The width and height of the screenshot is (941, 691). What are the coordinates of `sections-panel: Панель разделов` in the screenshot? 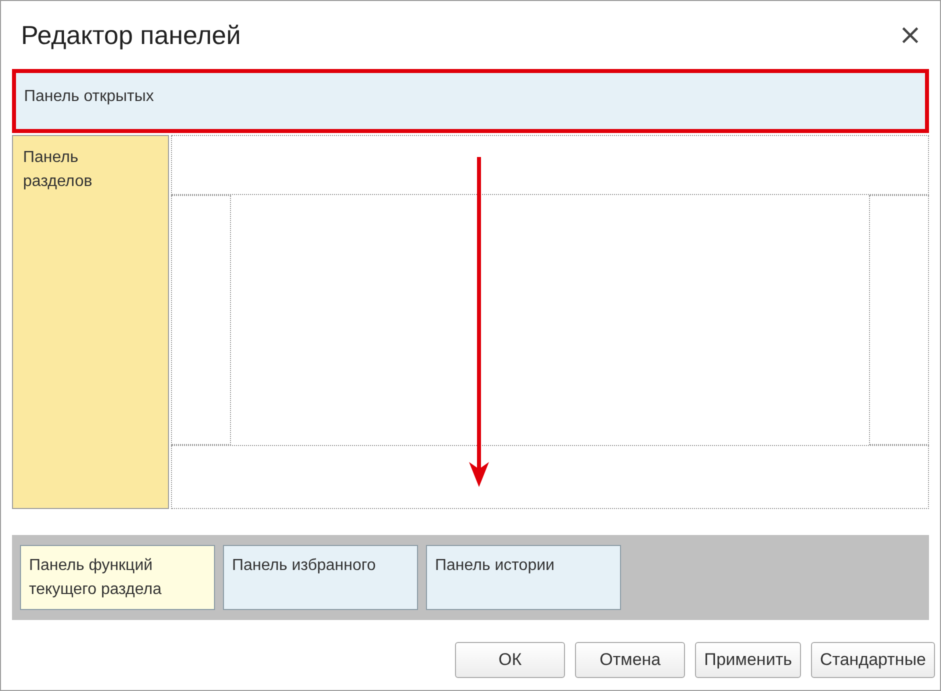 It's located at (90, 322).